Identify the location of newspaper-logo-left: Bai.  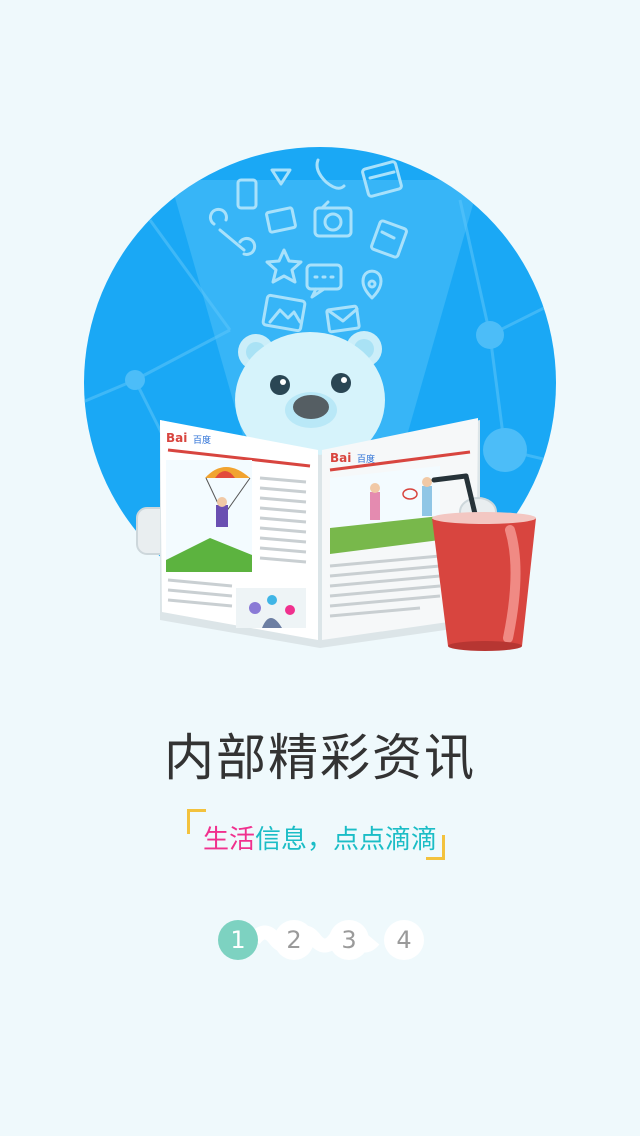
(176, 438).